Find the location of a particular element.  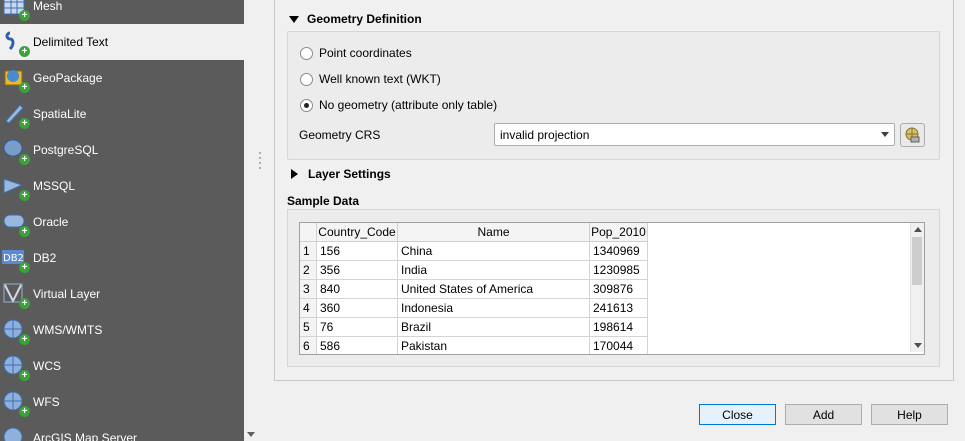

radio-label: No geometry (attribute only table) is located at coordinates (408, 105).